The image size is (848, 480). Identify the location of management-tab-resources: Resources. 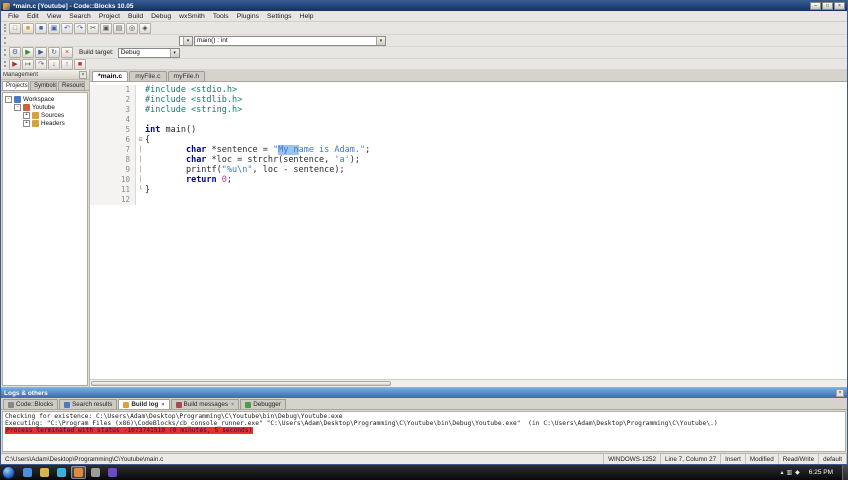
(71, 85).